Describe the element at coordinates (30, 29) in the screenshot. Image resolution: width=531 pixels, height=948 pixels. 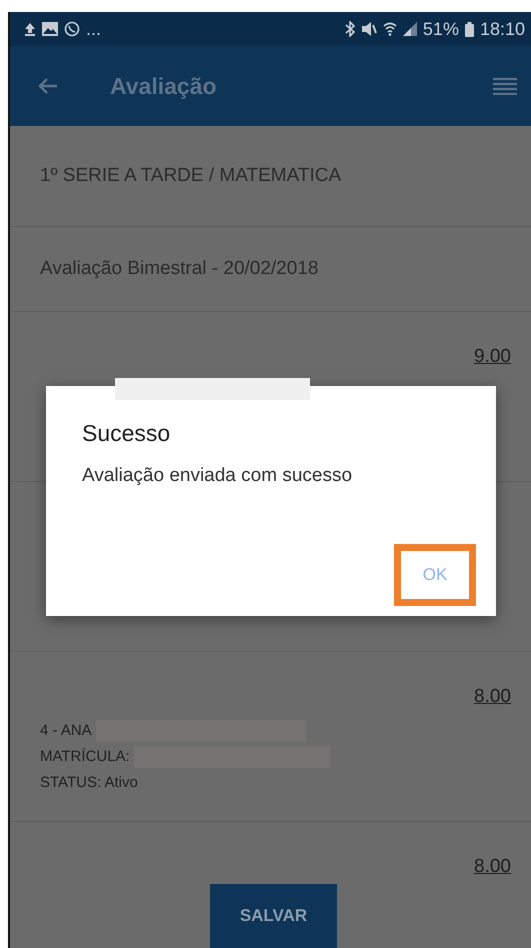
I see `upload-icon` at that location.